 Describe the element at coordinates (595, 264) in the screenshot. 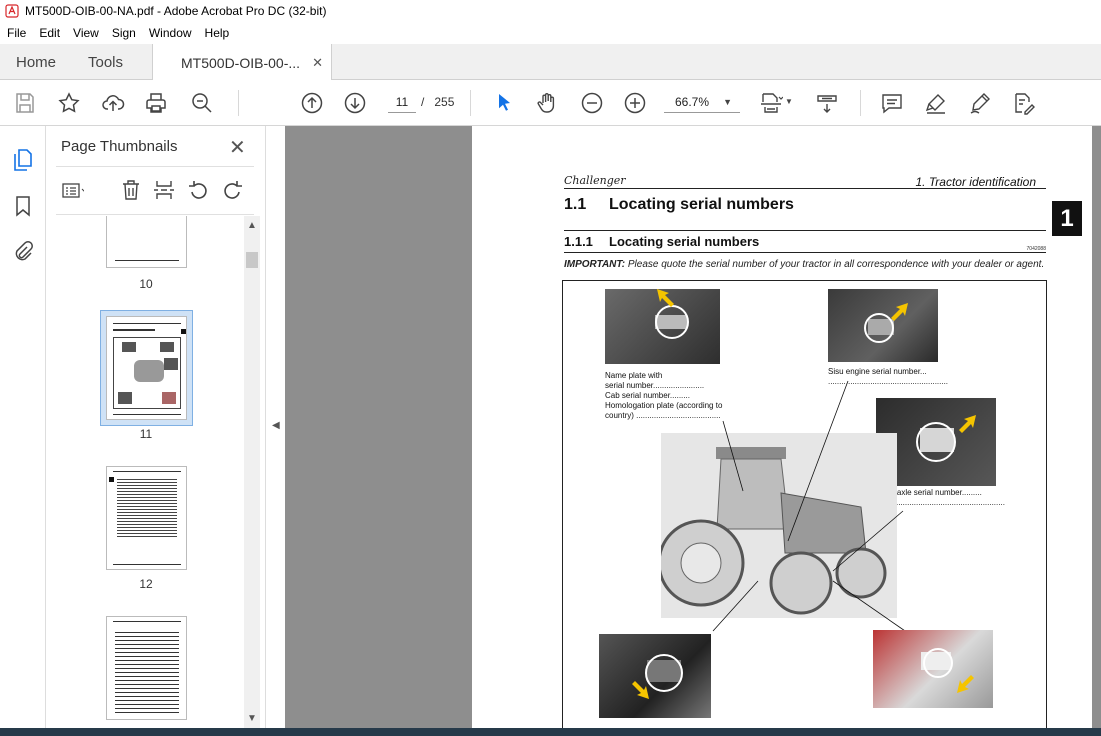

I see `important-label: IMPORTANT:` at that location.